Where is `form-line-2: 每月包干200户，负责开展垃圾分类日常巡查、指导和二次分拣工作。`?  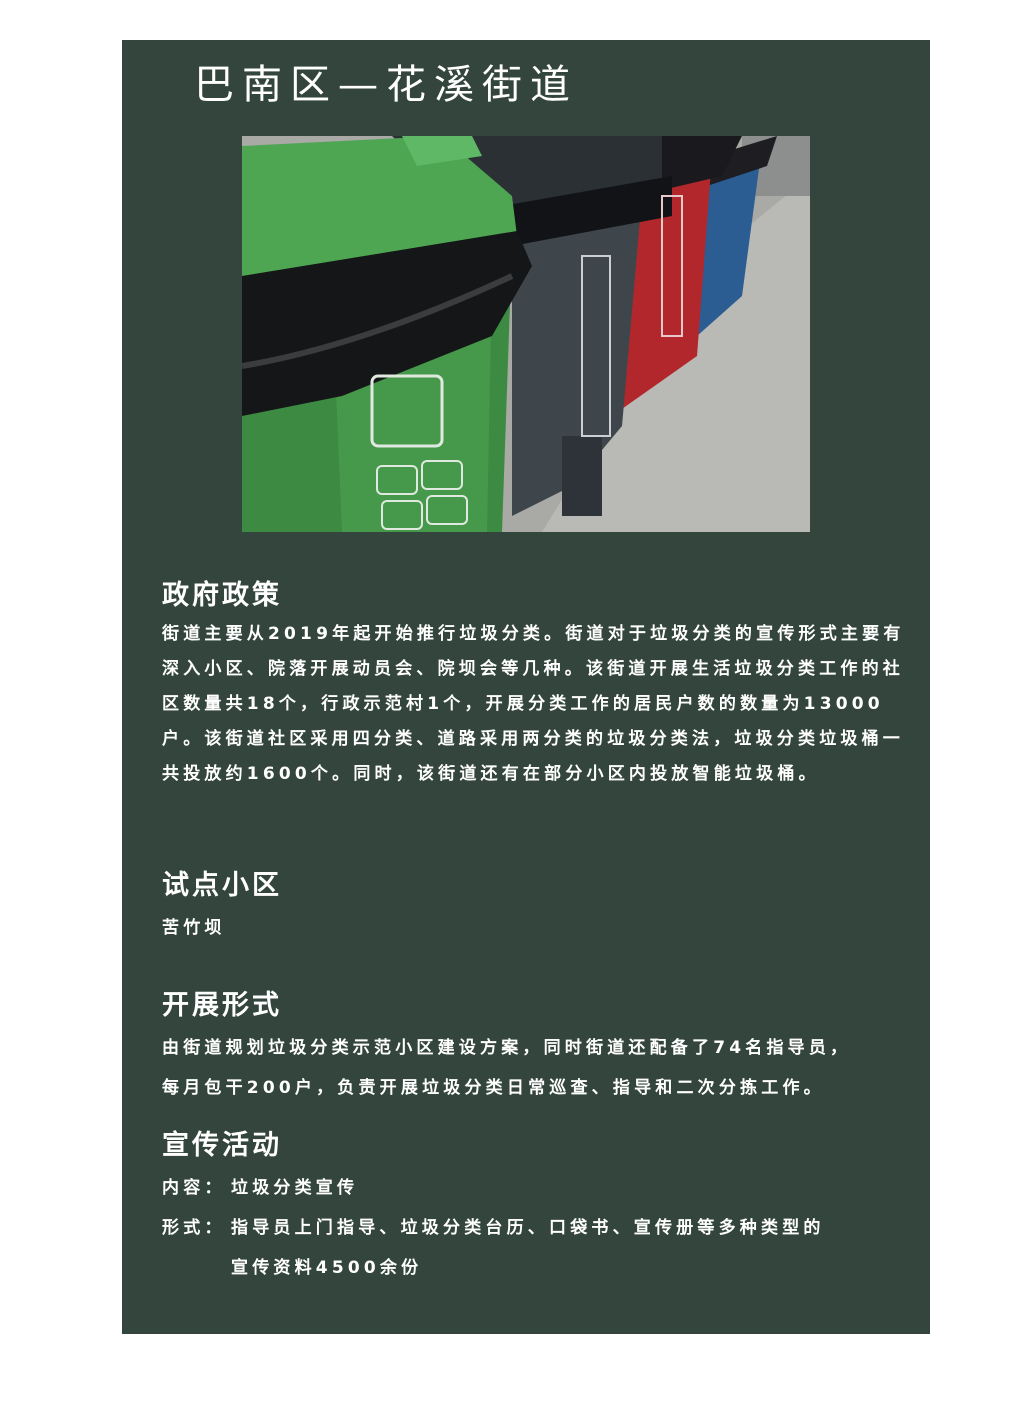
form-line-2: 每月包干200户，负责开展垃圾分类日常巡查、指导和二次分拣工作。 is located at coordinates (493, 1088).